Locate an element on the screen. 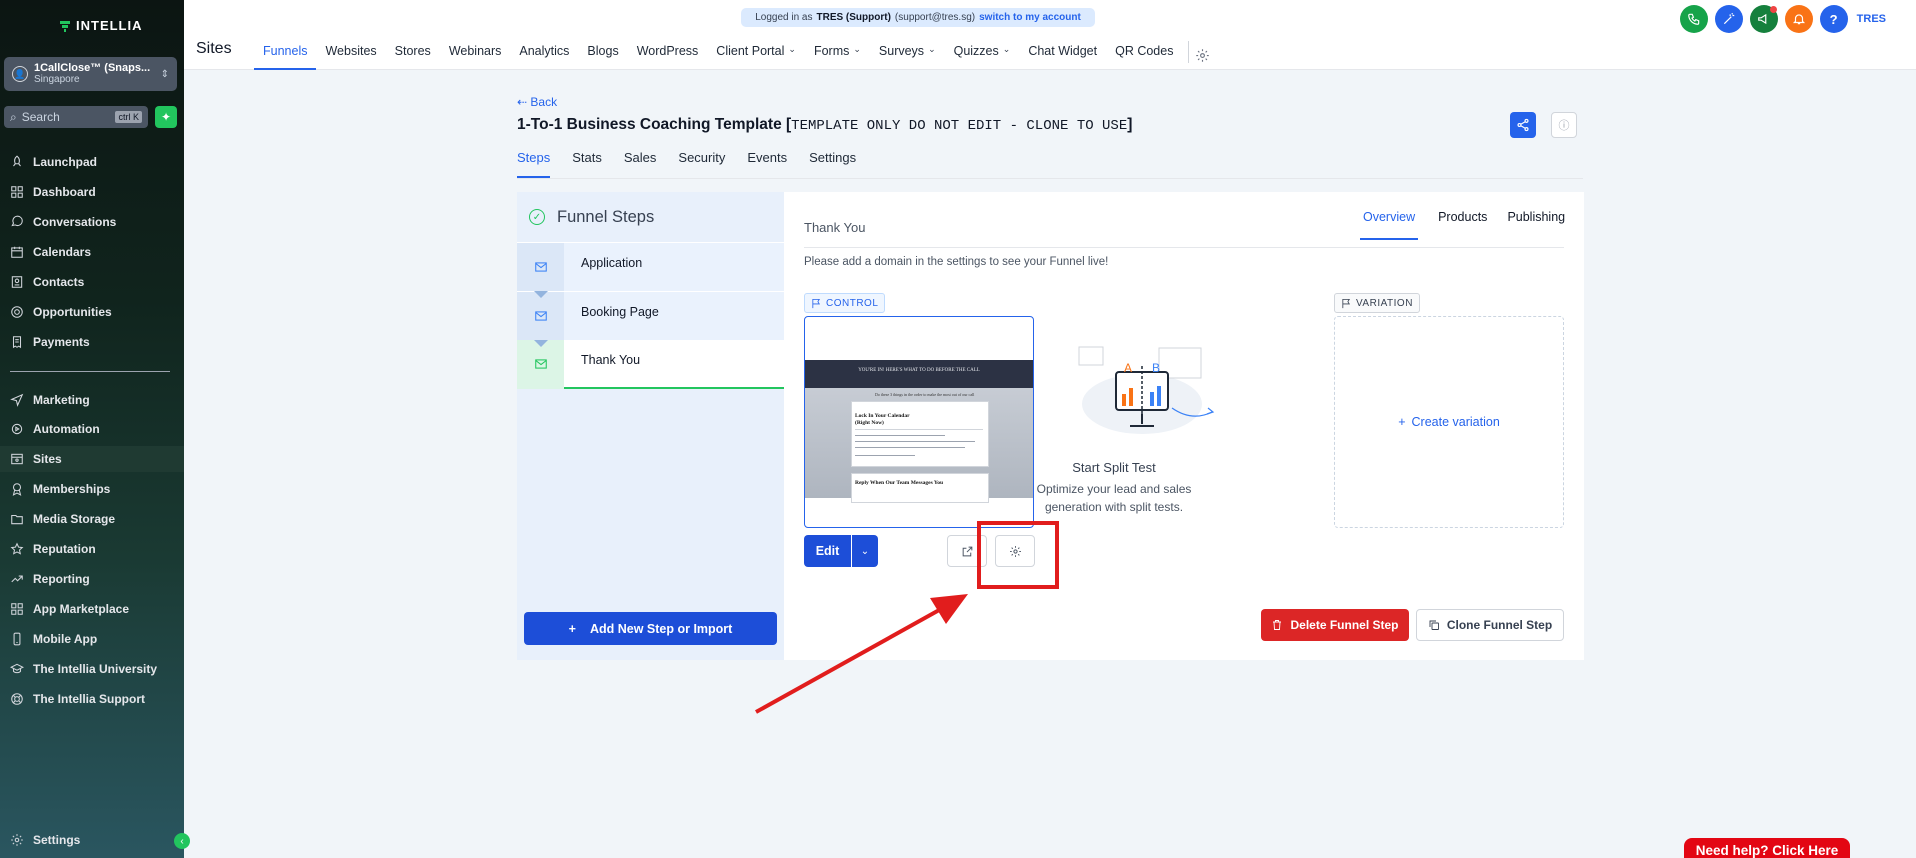 Image resolution: width=1916 pixels, height=858 pixels. sites-settings-gear-icon is located at coordinates (1202, 57).